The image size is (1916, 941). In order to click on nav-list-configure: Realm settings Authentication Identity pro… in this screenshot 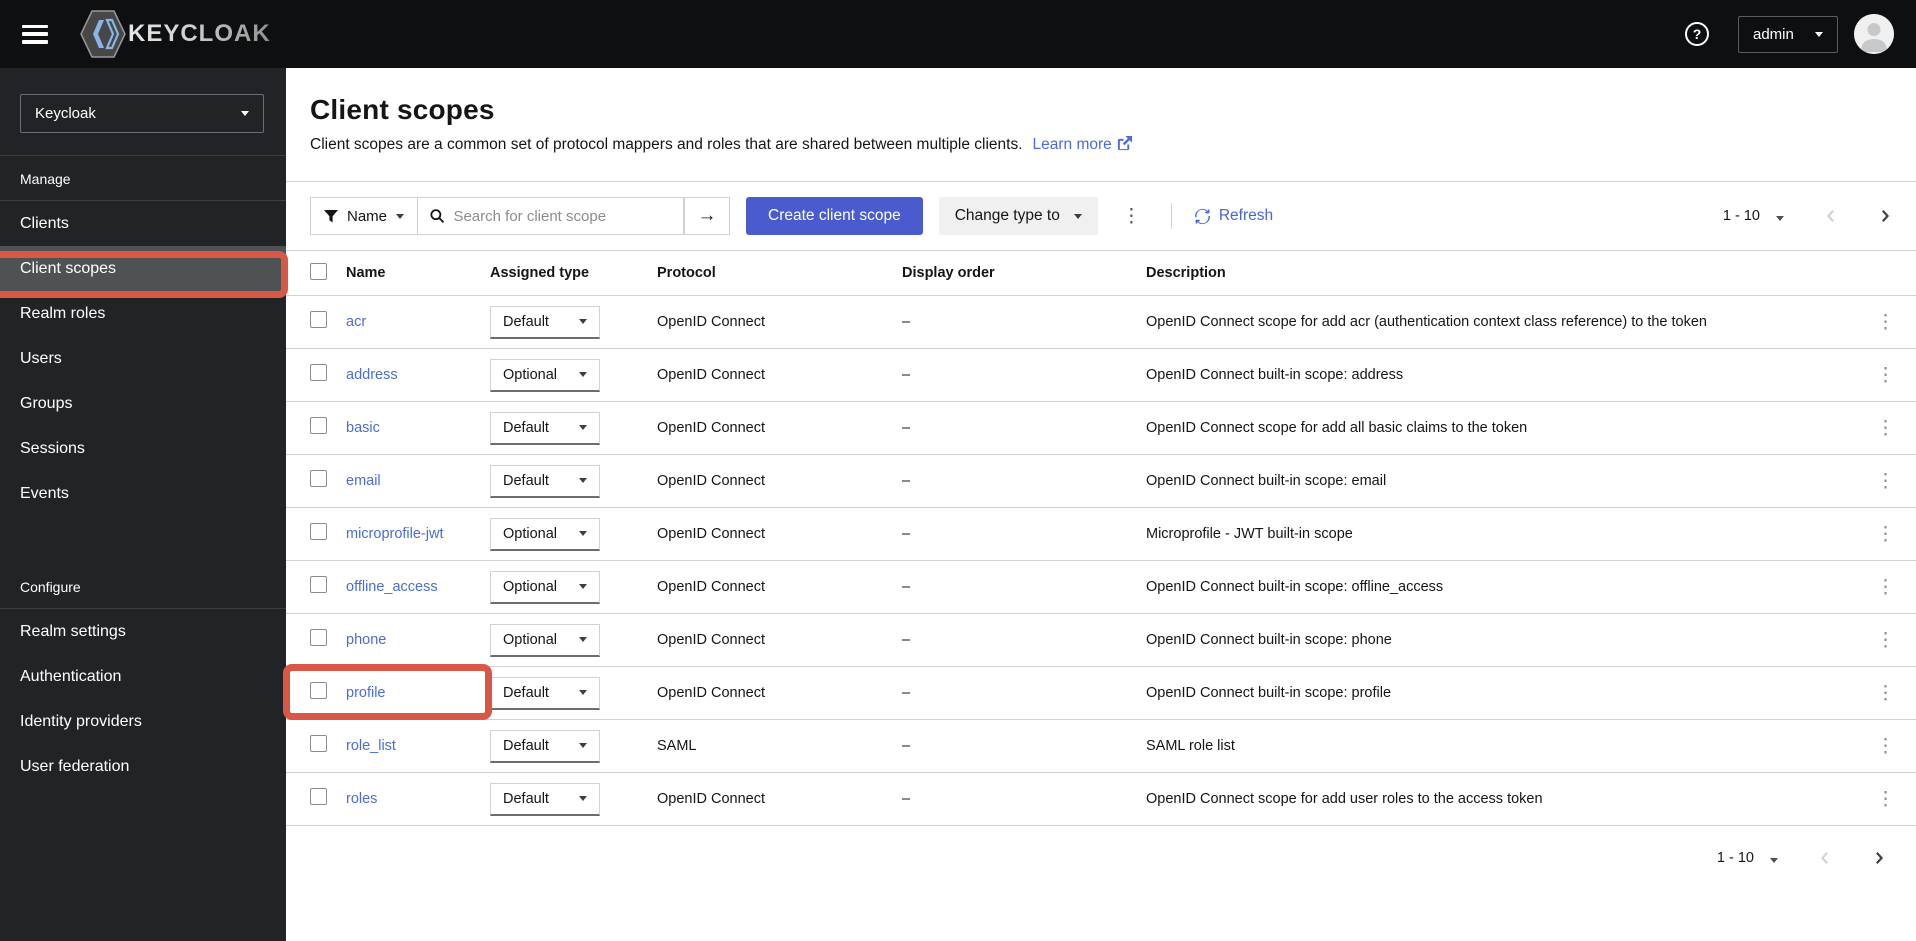, I will do `click(143, 699)`.